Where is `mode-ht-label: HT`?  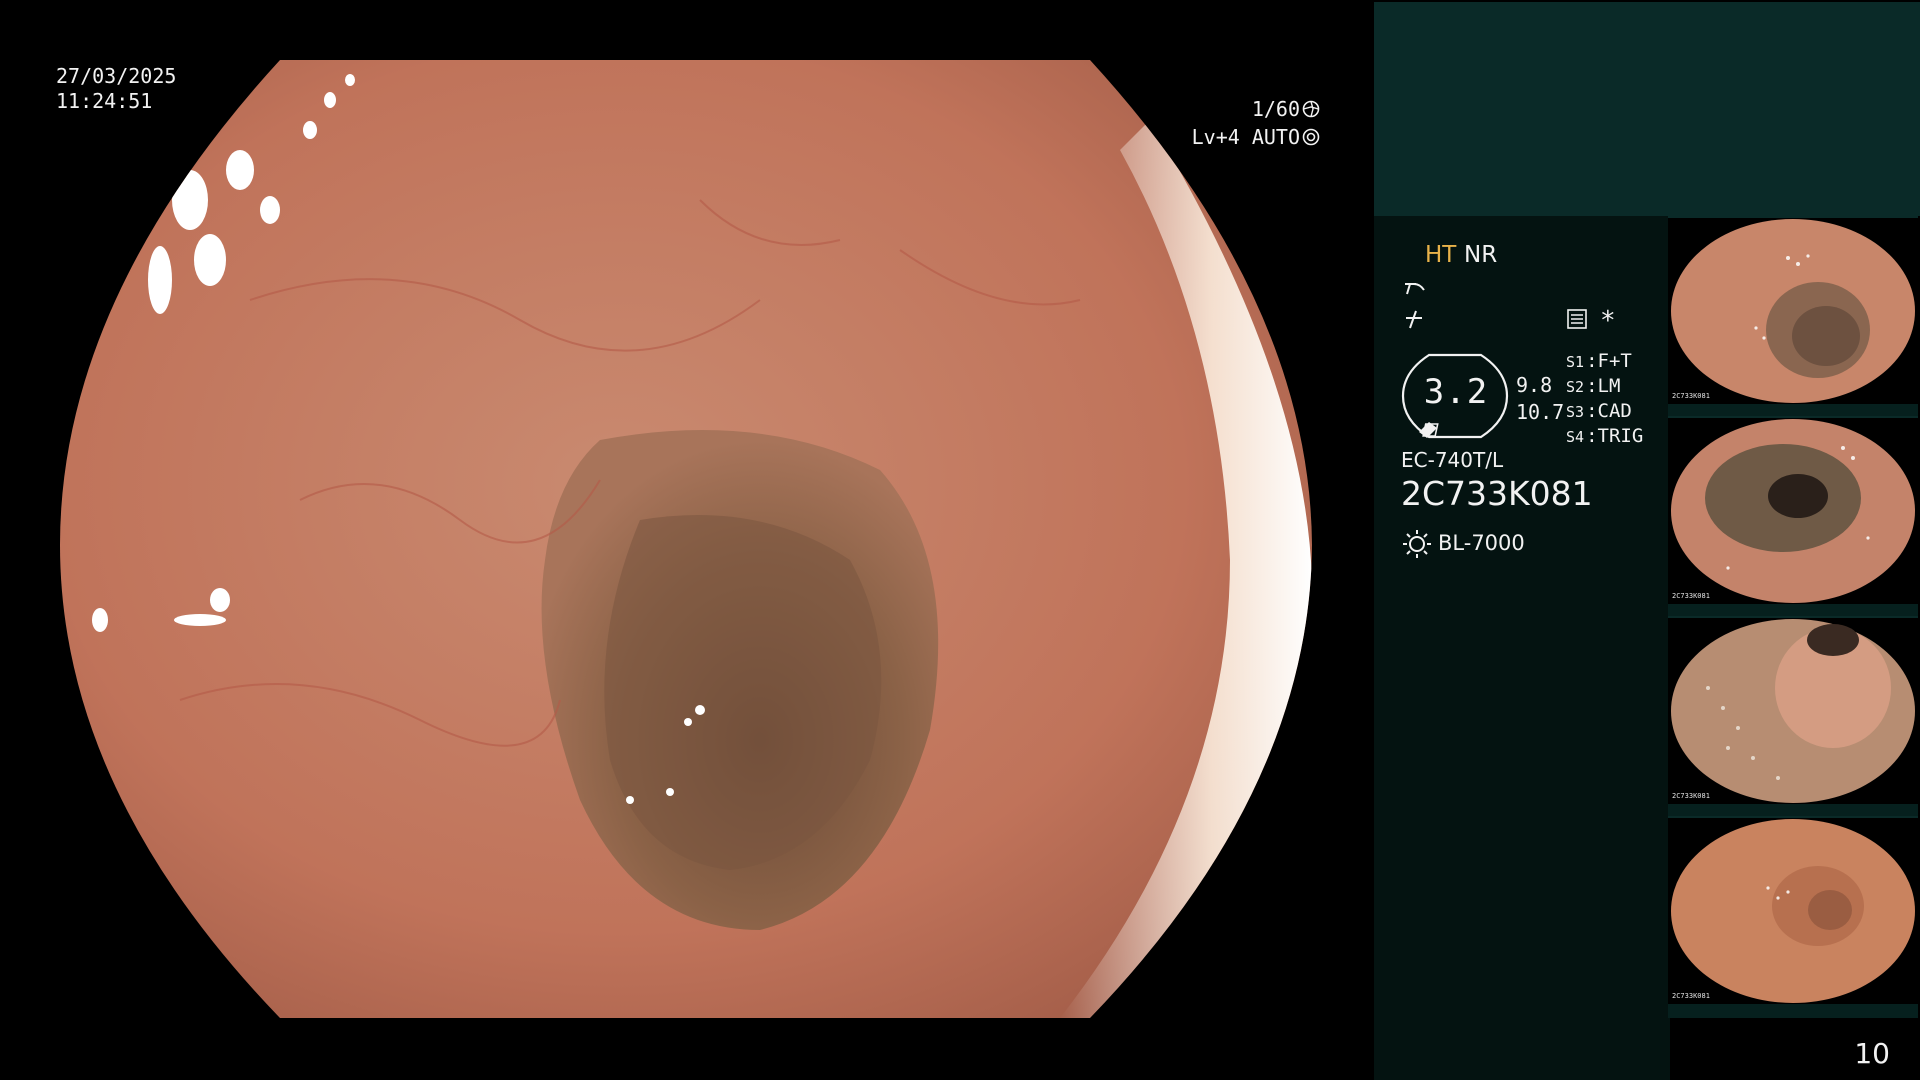
mode-ht-label: HT is located at coordinates (1441, 255).